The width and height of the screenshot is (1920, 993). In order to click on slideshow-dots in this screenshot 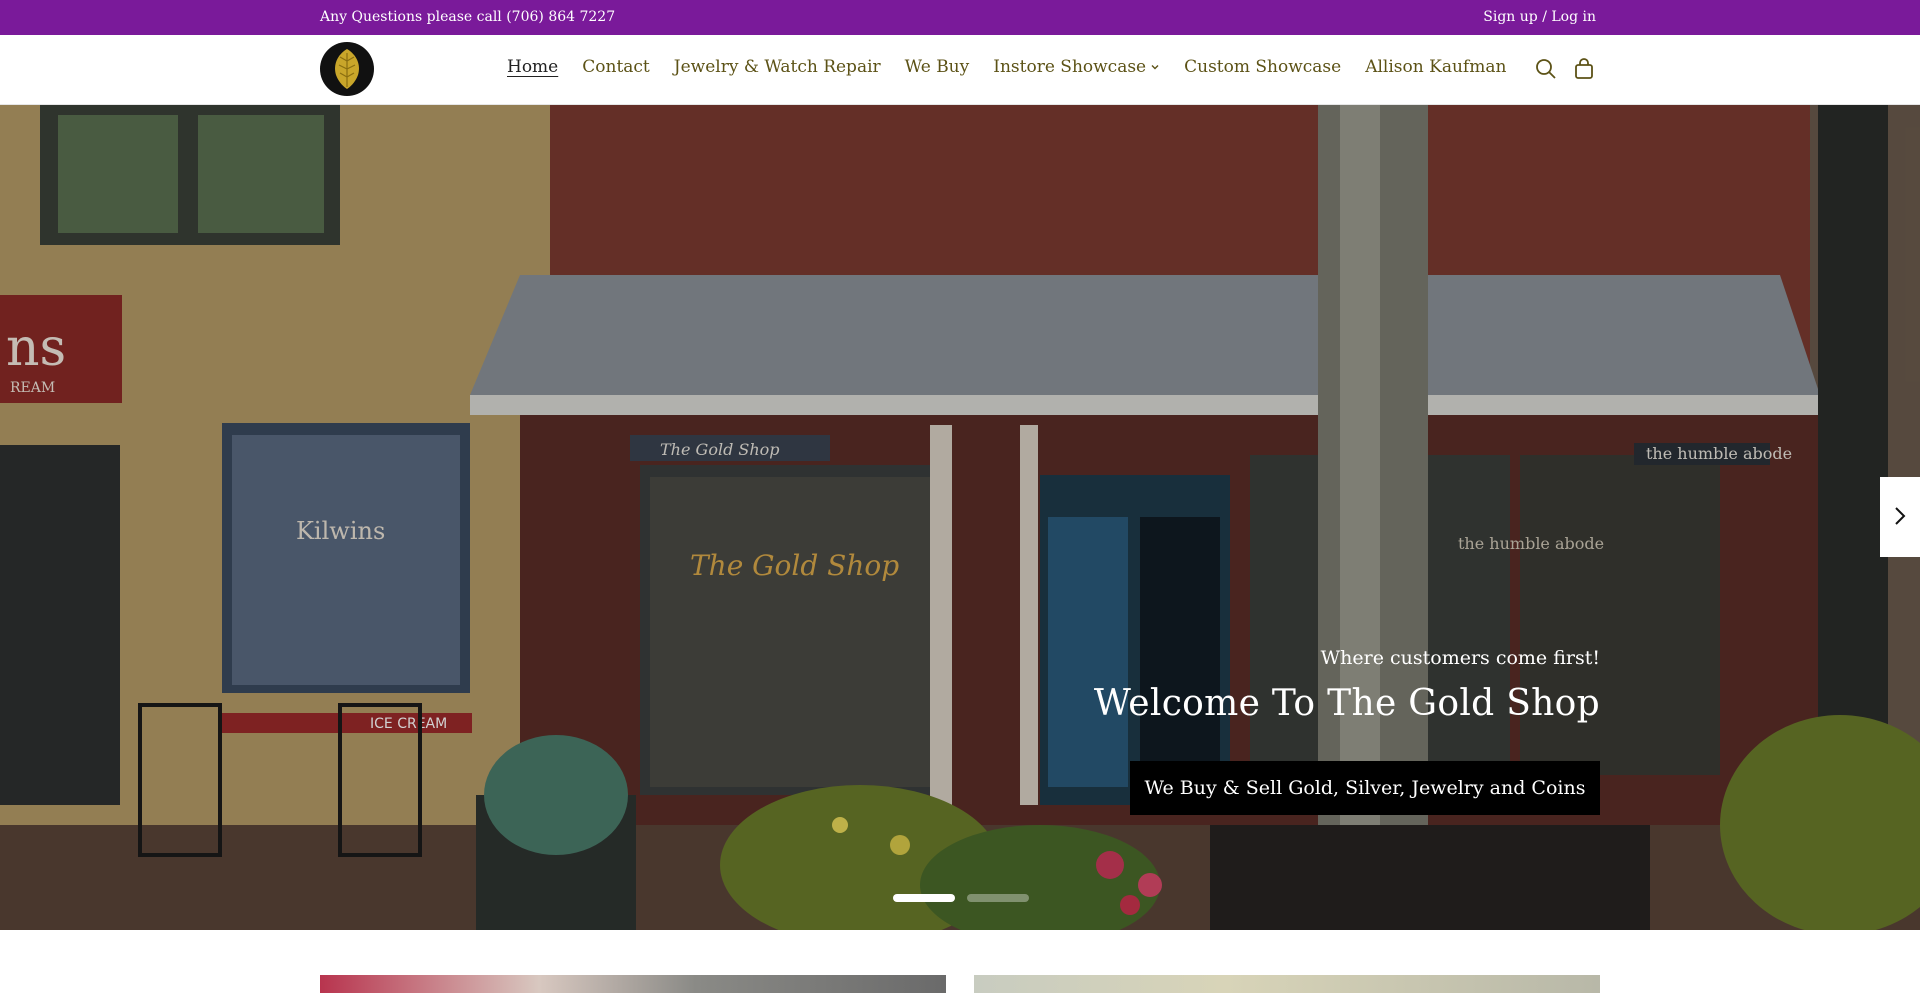, I will do `click(961, 898)`.